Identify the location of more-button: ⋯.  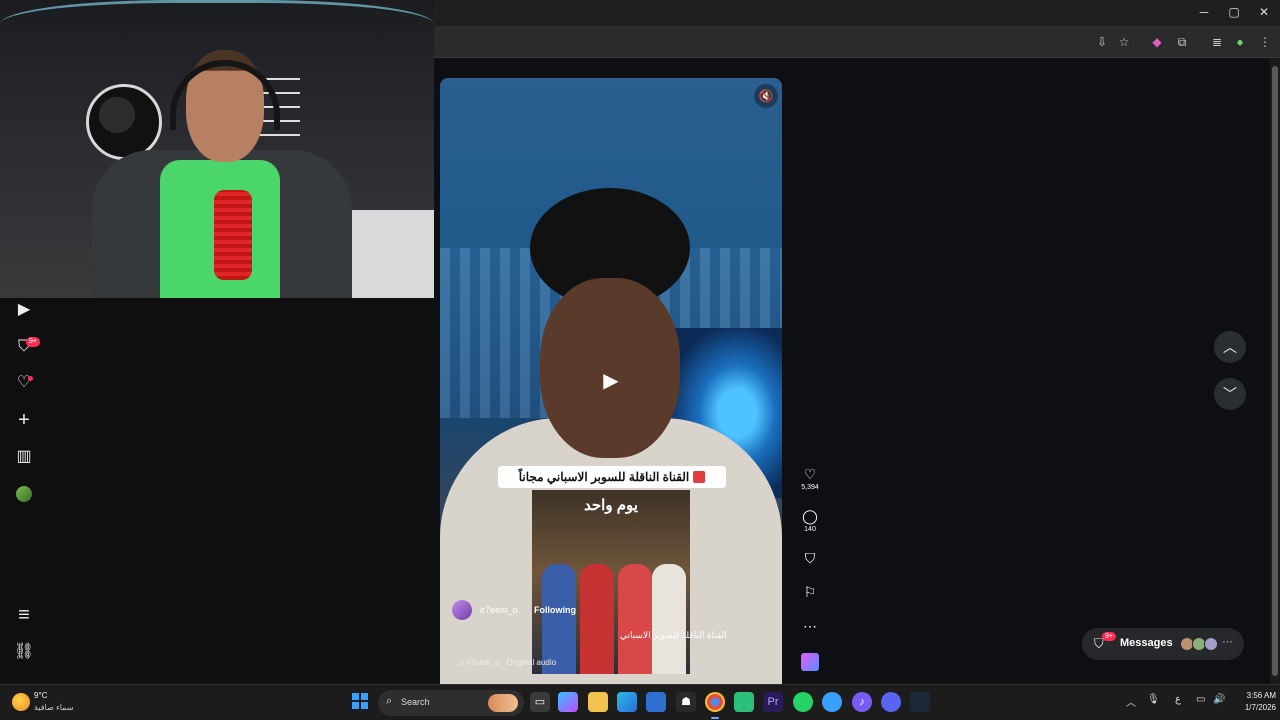
(810, 626).